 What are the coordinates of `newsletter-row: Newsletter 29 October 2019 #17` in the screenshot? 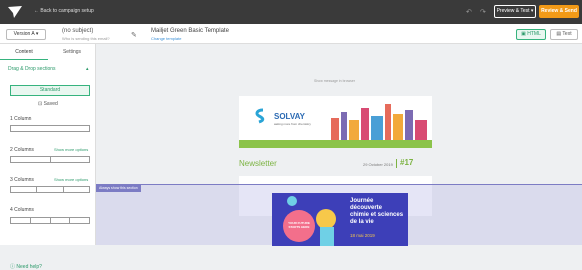 It's located at (333, 164).